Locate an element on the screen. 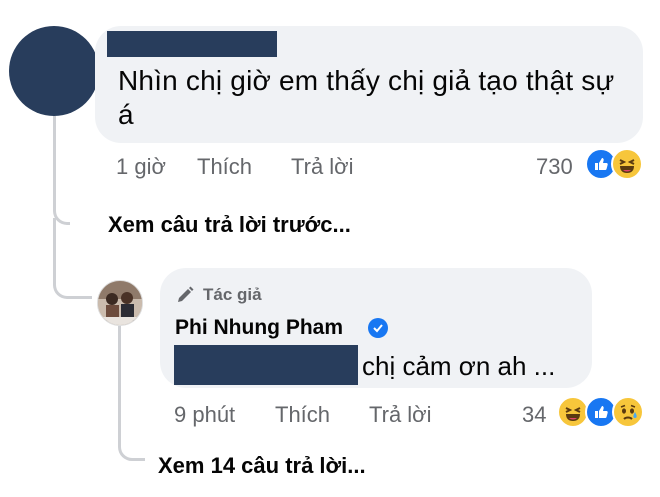 Image resolution: width=660 pixels, height=497 pixels. reply-reply-button: Trả lời is located at coordinates (400, 415).